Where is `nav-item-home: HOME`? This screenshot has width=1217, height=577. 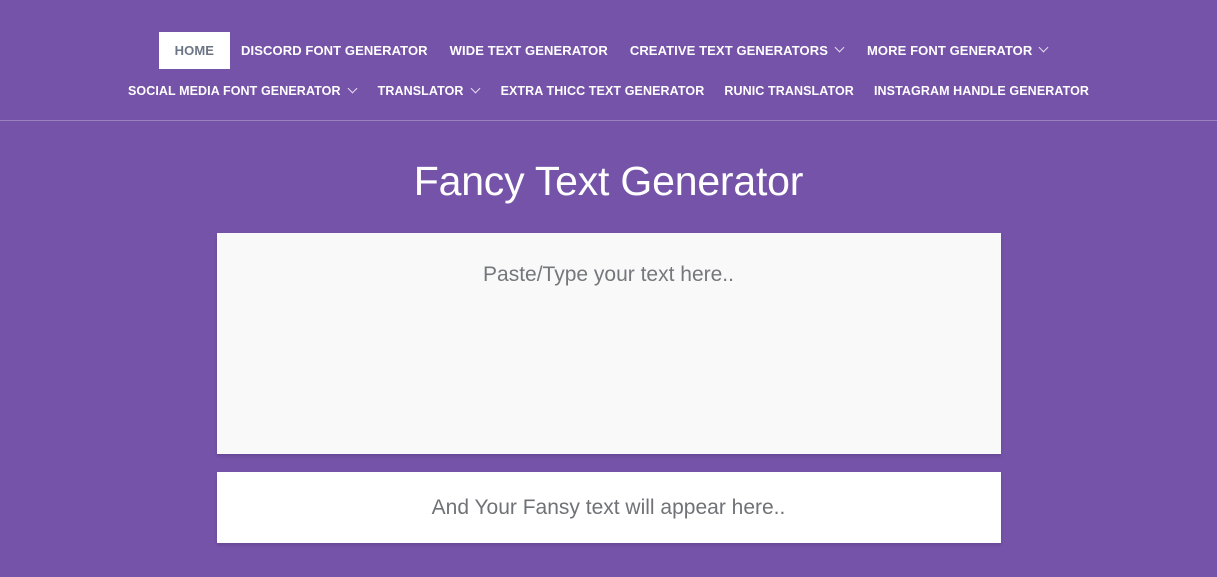 nav-item-home: HOME is located at coordinates (194, 50).